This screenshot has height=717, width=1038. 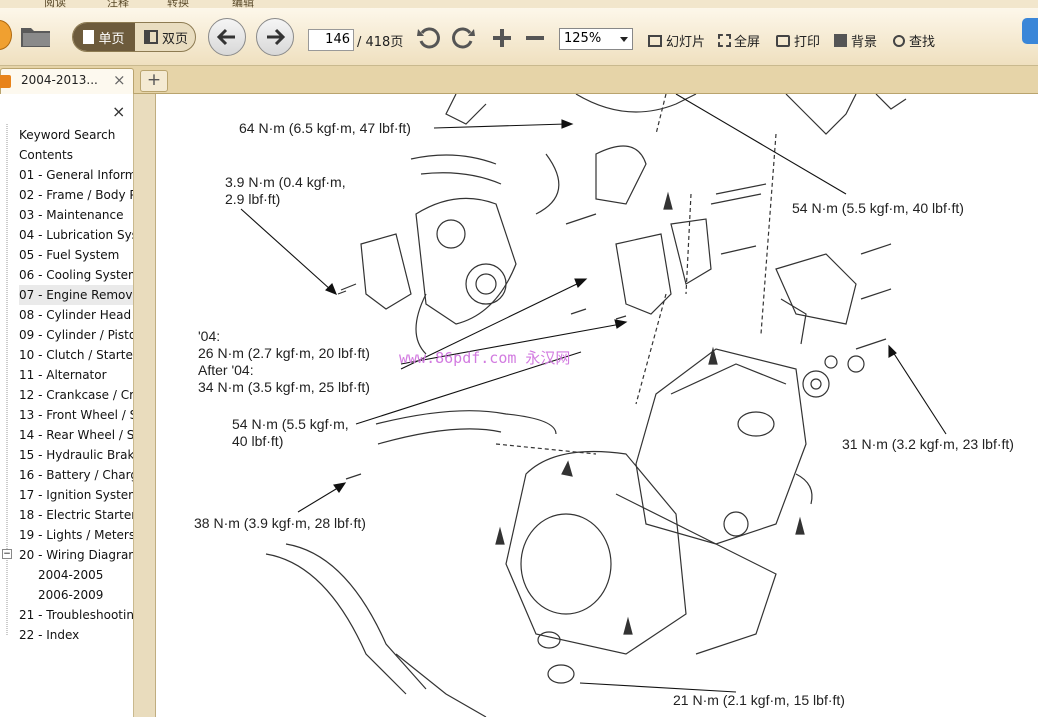 What do you see at coordinates (178, 4) in the screenshot?
I see `menu-tab-convert: 转换` at bounding box center [178, 4].